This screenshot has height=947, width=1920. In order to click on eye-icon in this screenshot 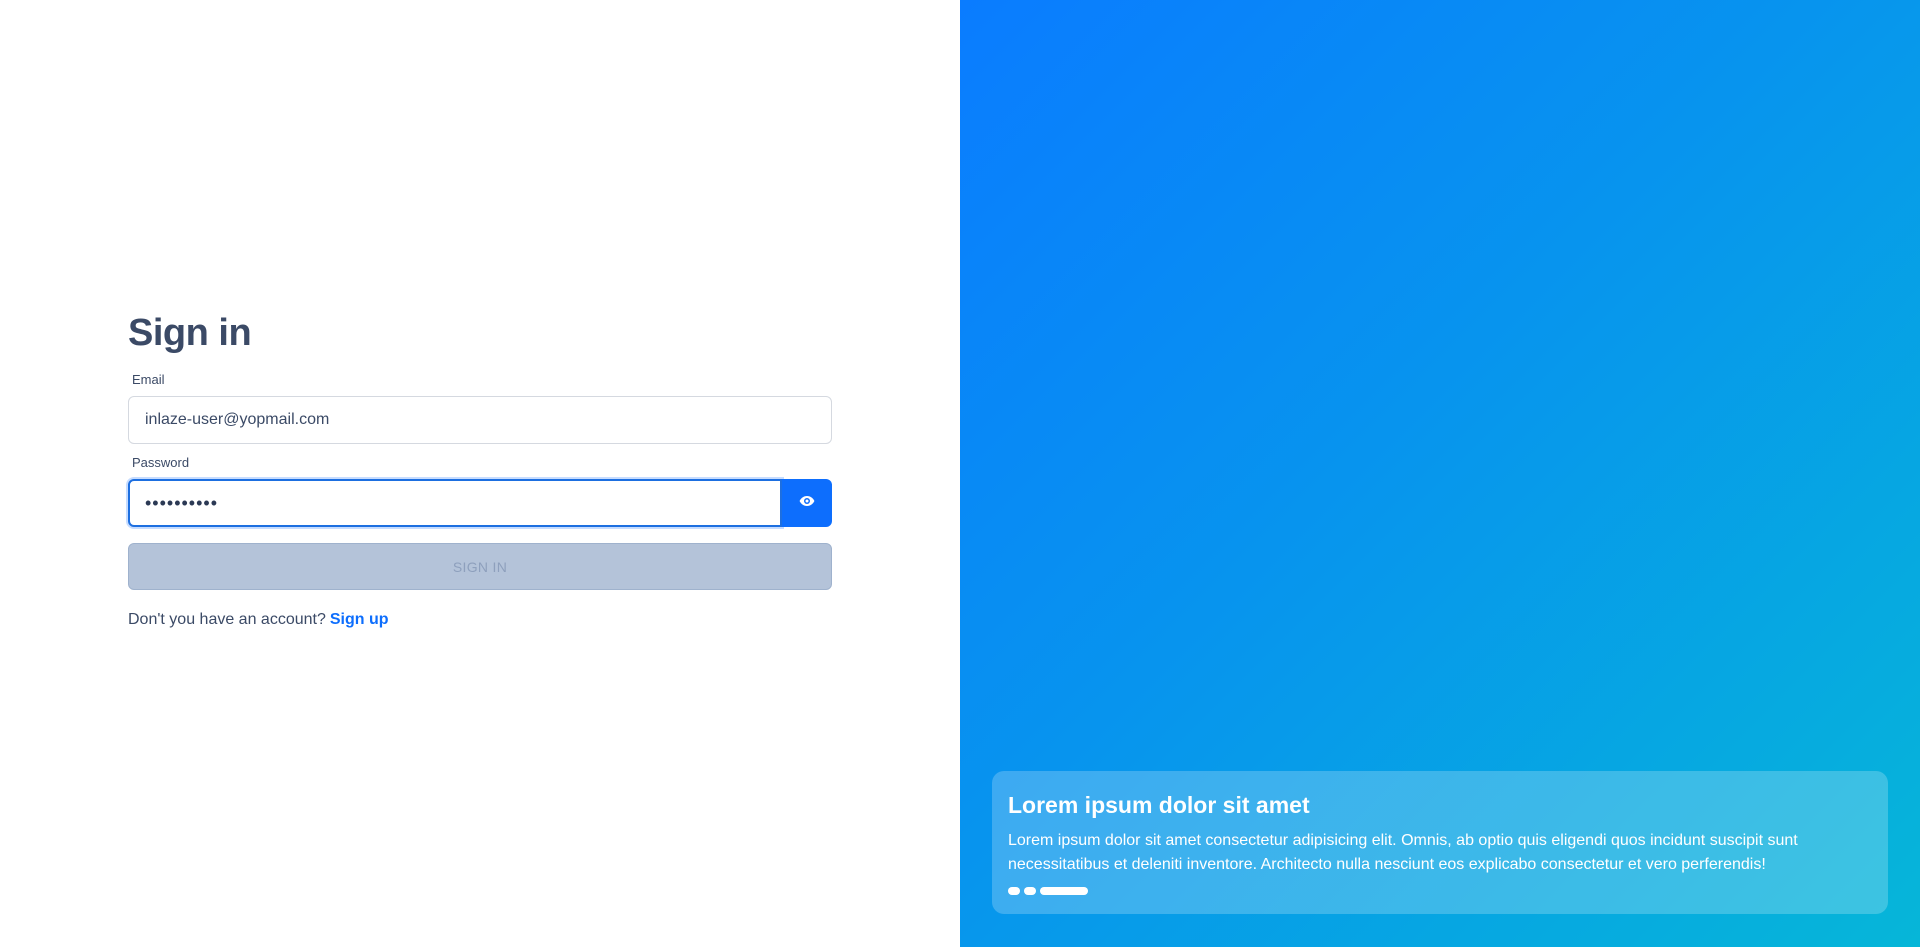, I will do `click(807, 503)`.